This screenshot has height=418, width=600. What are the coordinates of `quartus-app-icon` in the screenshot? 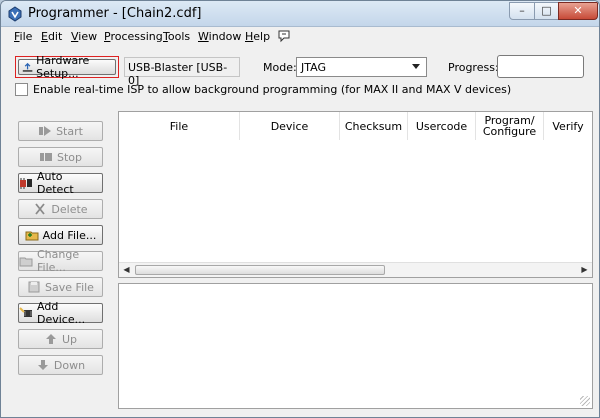 It's located at (15, 14).